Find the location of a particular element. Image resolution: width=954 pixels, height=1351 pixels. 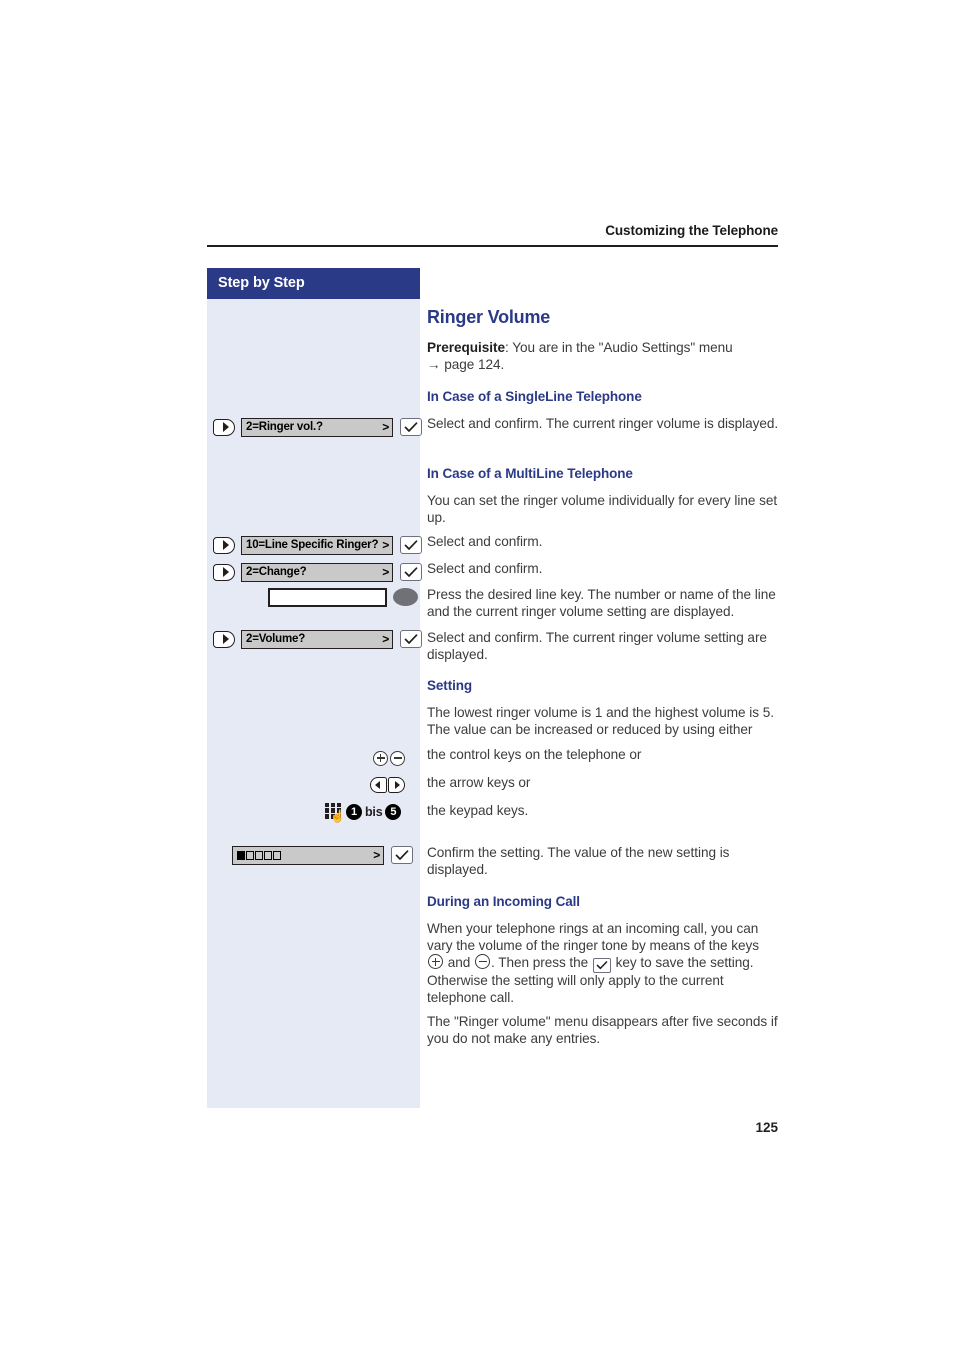

setting-heading: Setting is located at coordinates (450, 685).